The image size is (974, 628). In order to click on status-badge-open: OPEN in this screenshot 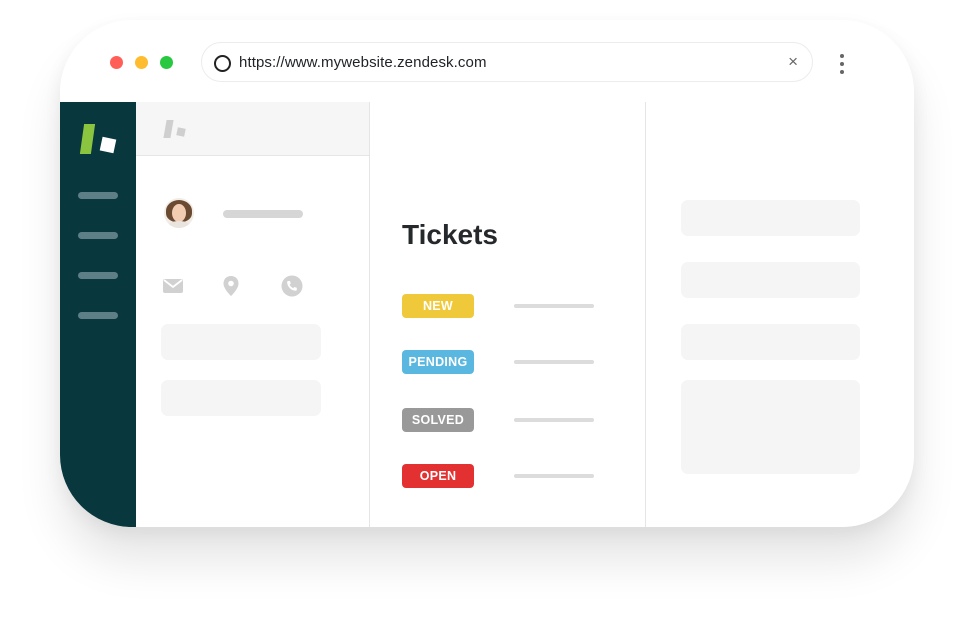, I will do `click(438, 476)`.